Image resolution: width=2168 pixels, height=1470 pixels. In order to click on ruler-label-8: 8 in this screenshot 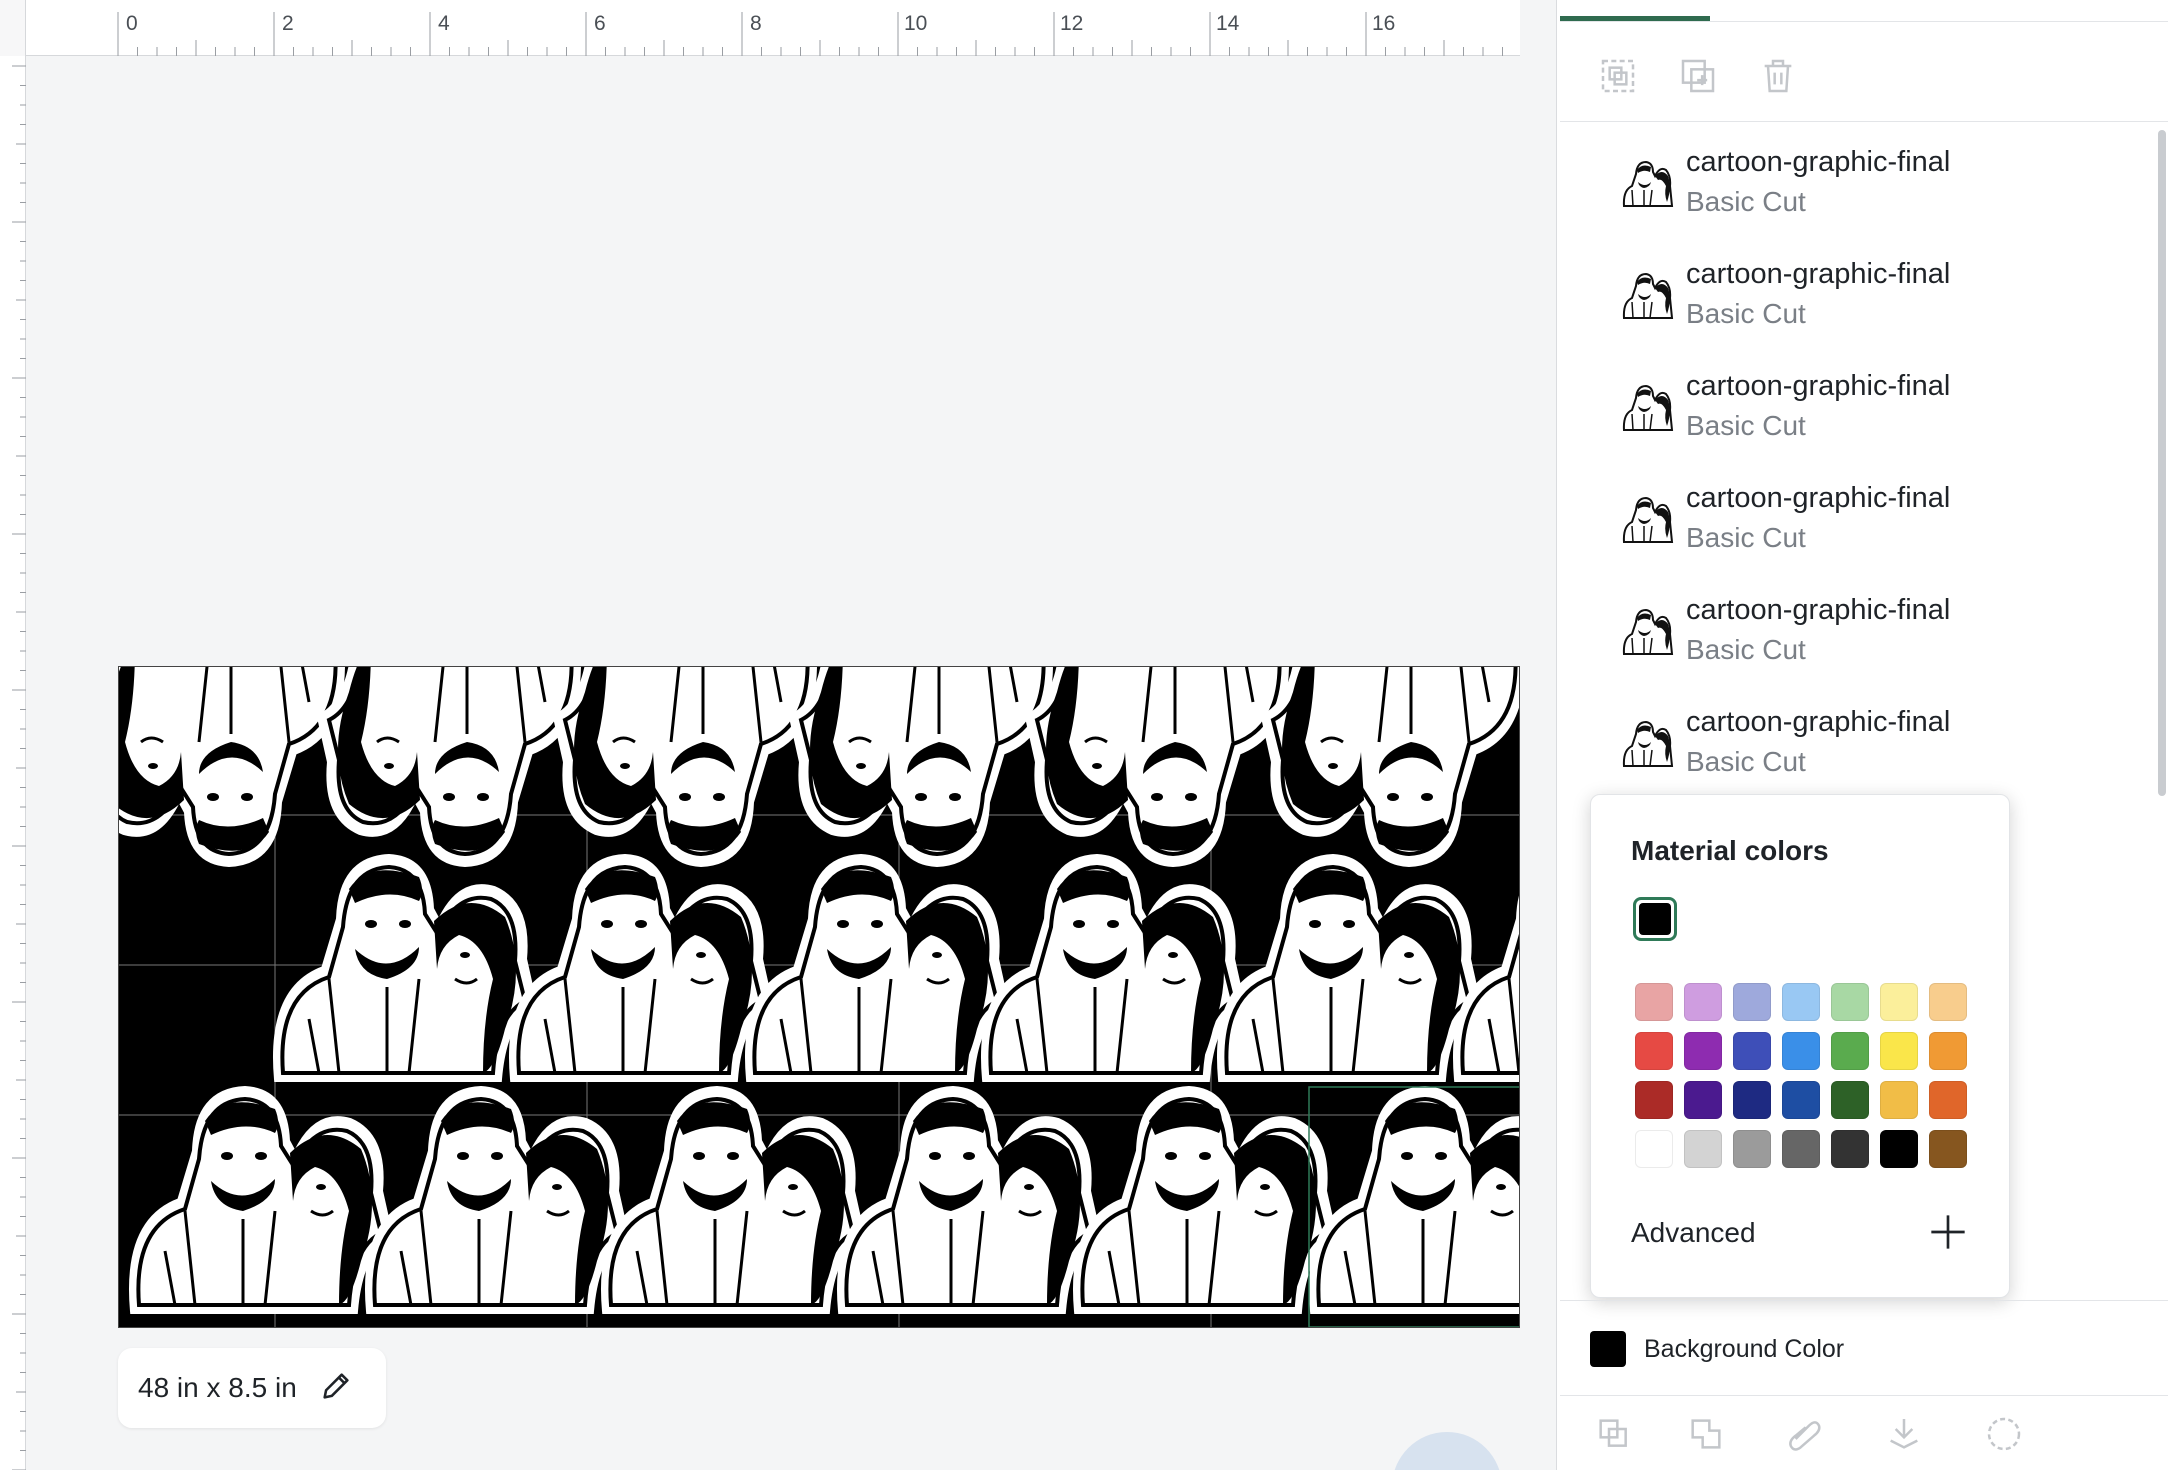, I will do `click(756, 23)`.